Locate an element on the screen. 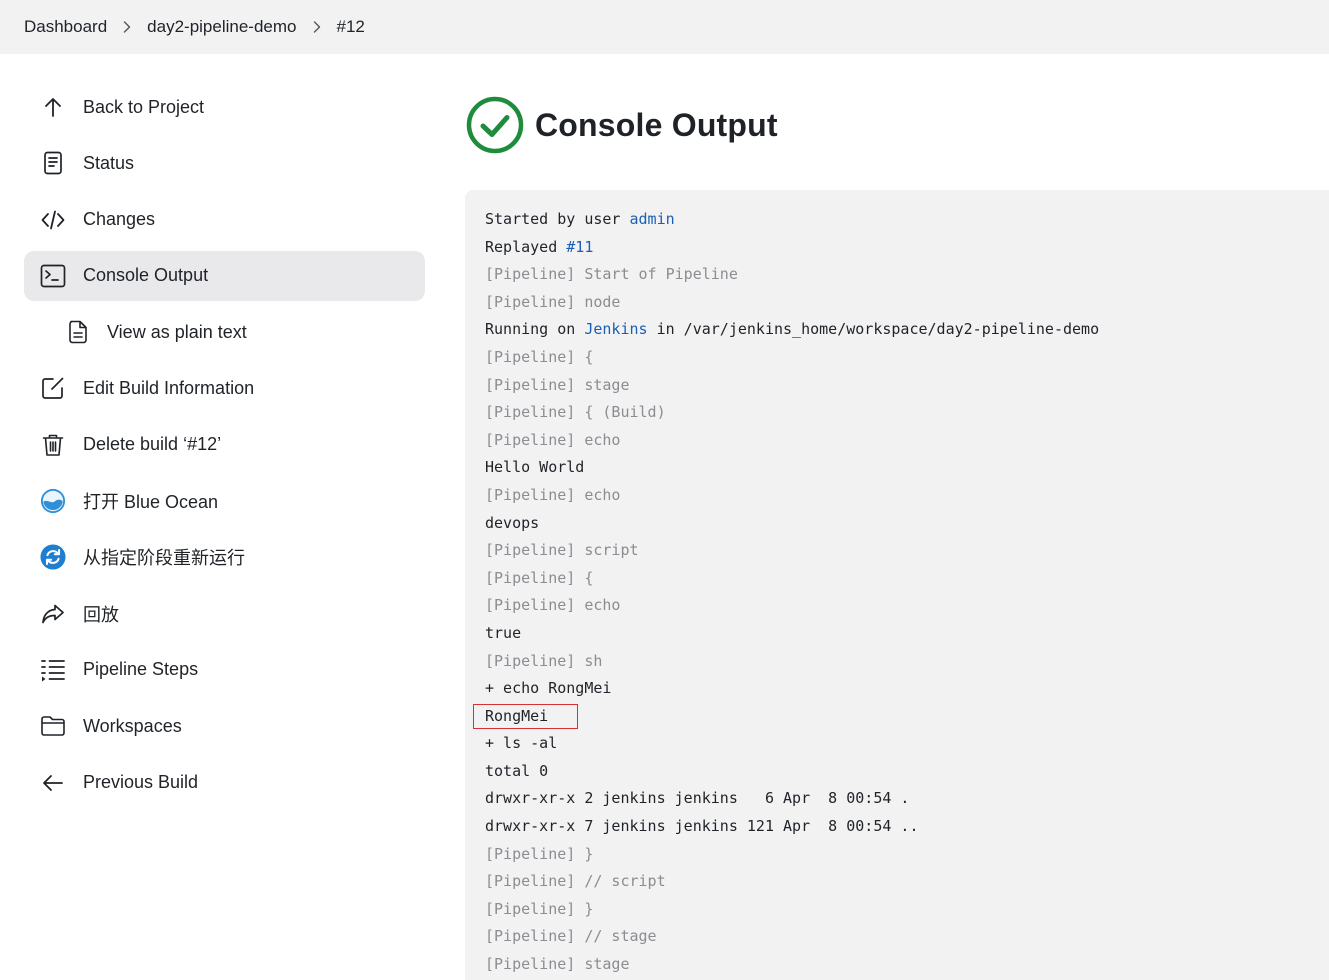  sidebar-item-previous-build: Previous Build is located at coordinates (224, 783).